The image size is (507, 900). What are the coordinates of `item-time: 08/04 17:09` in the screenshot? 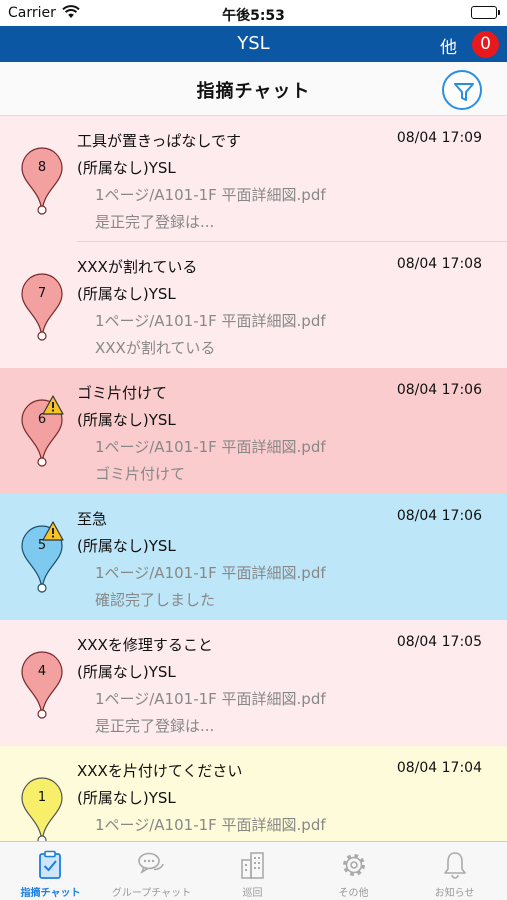 It's located at (439, 138).